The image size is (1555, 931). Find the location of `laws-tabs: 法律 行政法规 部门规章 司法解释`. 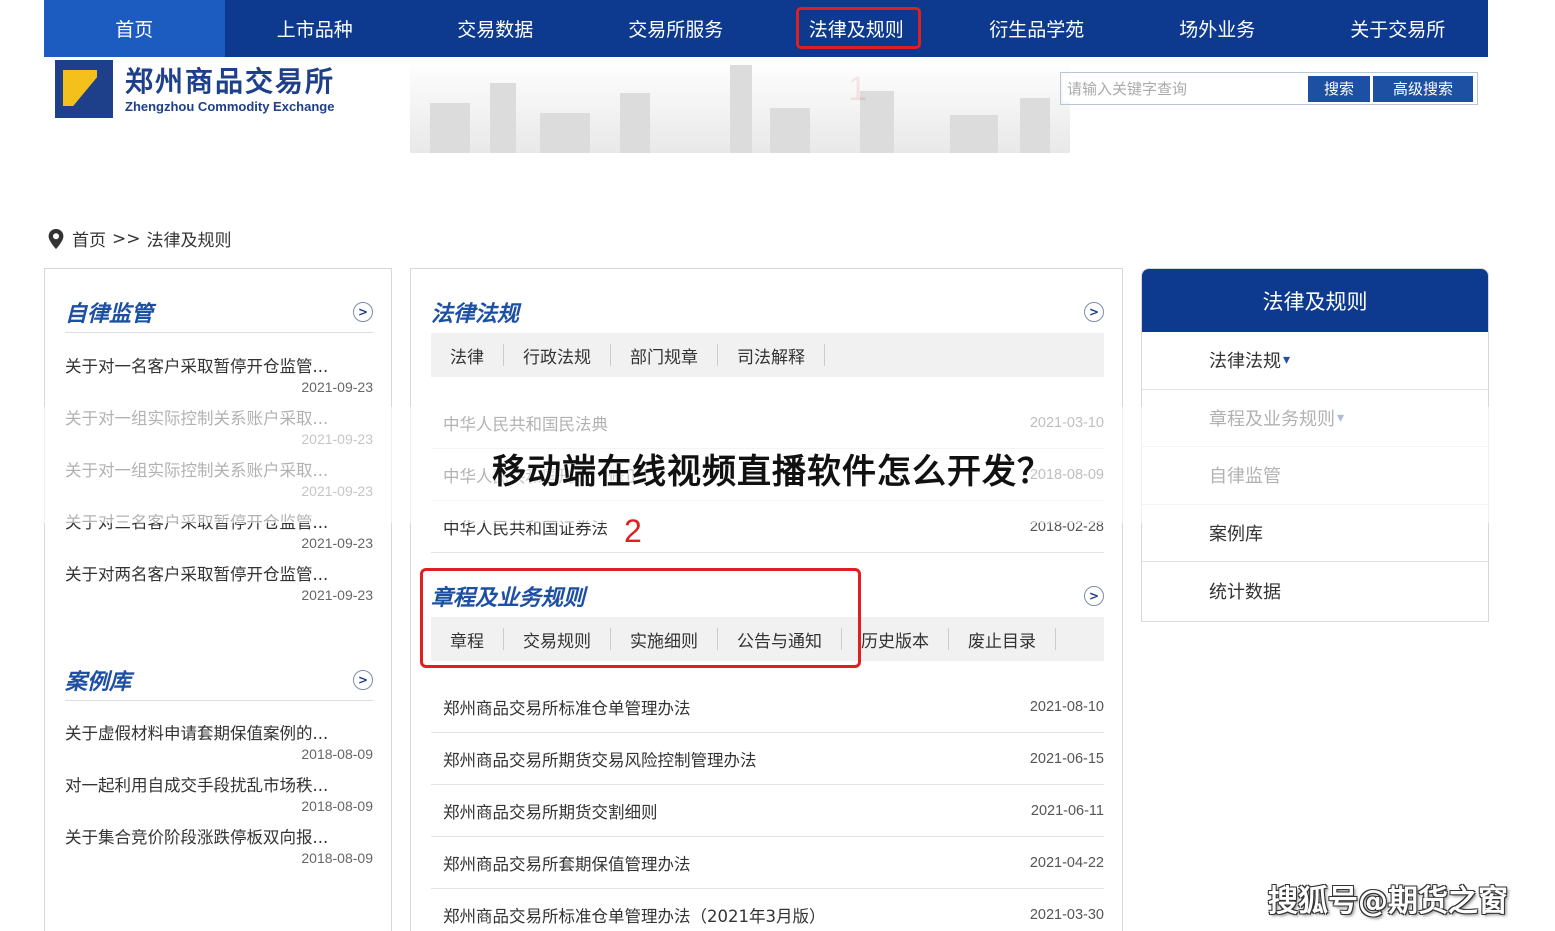

laws-tabs: 法律 行政法规 部门规章 司法解释 is located at coordinates (767, 355).